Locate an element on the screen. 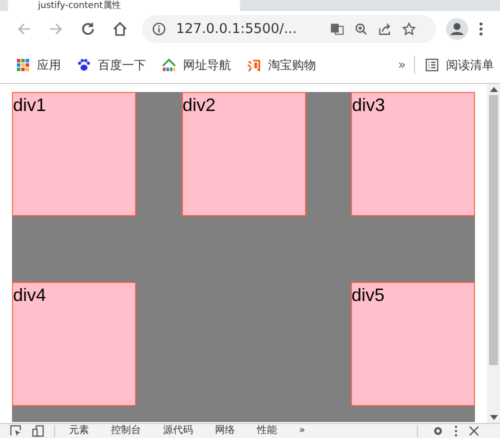 The image size is (500, 438). menu-icon is located at coordinates (481, 29).